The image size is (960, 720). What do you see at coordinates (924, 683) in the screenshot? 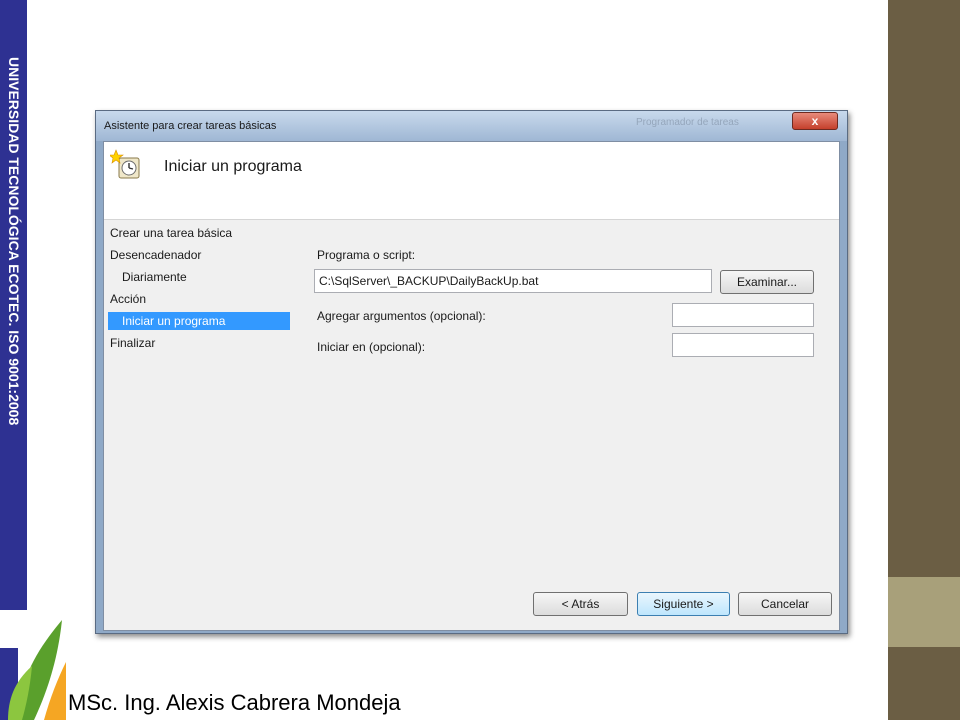
I see `right-stripe-bottom` at bounding box center [924, 683].